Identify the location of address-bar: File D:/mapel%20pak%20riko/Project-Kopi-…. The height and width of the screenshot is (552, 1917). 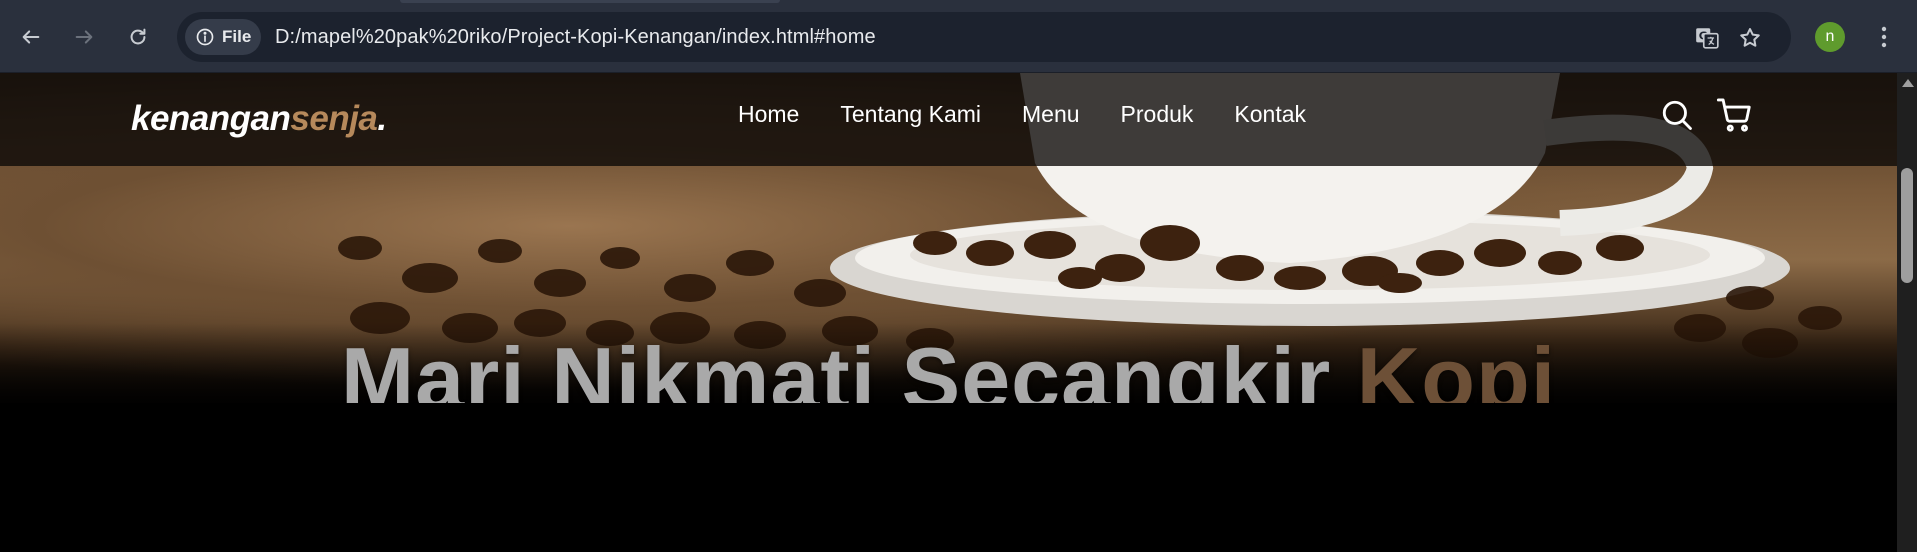
(984, 37).